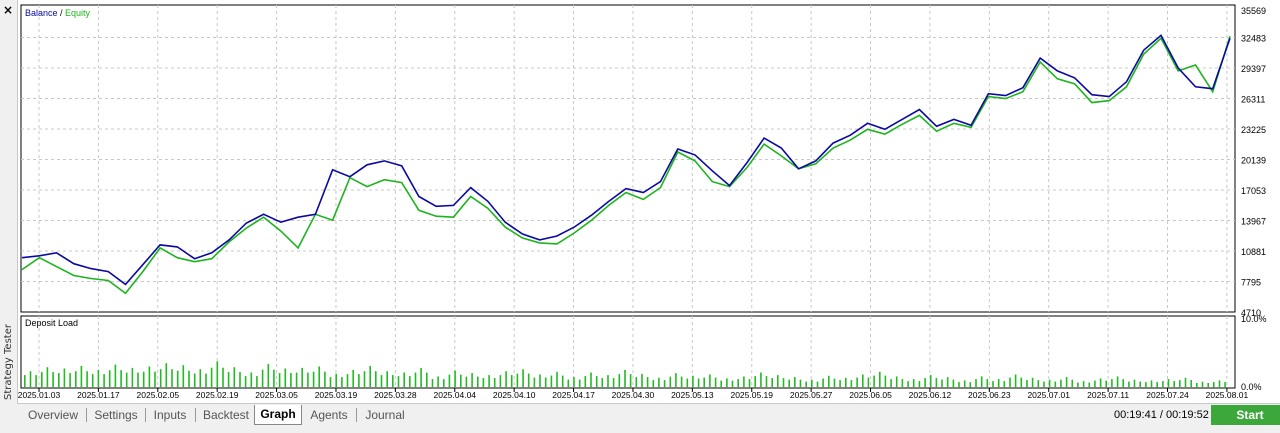  Describe the element at coordinates (1161, 415) in the screenshot. I see `elapsed-timer: 00:19:41 / 00:19:52` at that location.